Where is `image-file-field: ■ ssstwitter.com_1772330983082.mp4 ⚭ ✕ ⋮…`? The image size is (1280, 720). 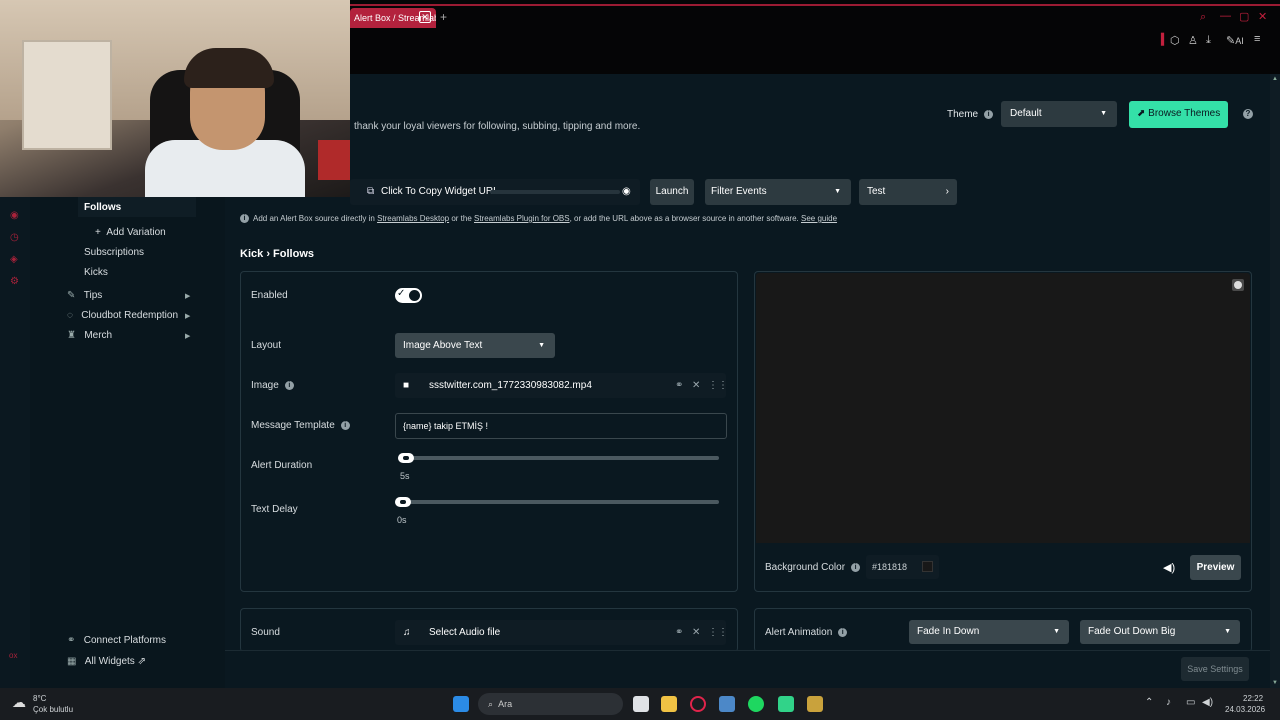 image-file-field: ■ ssstwitter.com_1772330983082.mp4 ⚭ ✕ ⋮… is located at coordinates (561, 385).